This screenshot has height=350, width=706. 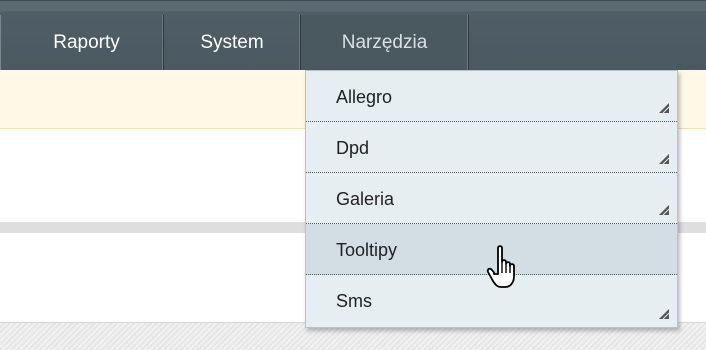 I want to click on nav-item-raporty: Raporty, so click(x=82, y=43).